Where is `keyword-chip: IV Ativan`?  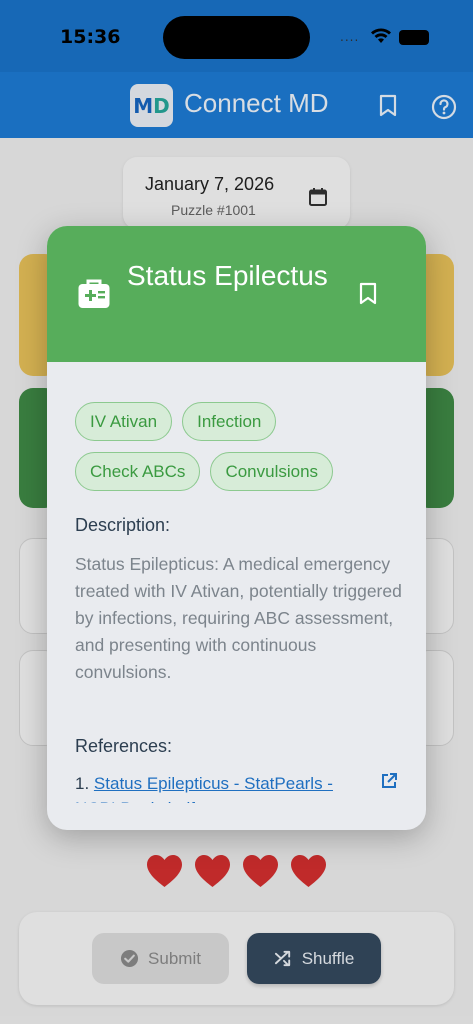 keyword-chip: IV Ativan is located at coordinates (124, 421).